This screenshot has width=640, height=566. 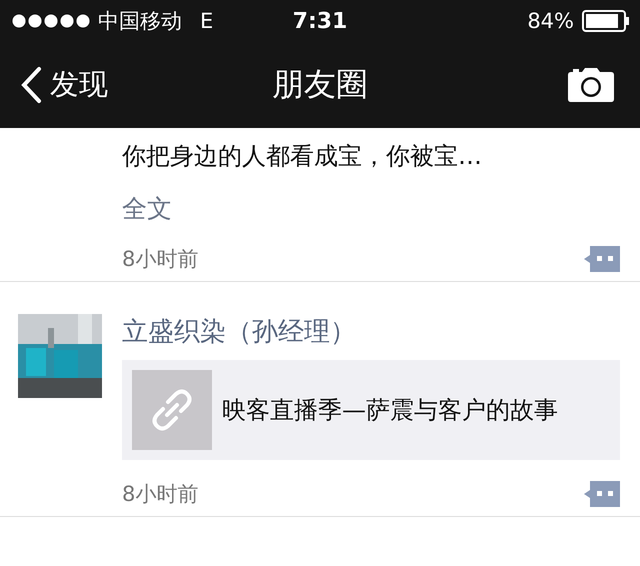 I want to click on battery-icon, so click(x=606, y=21).